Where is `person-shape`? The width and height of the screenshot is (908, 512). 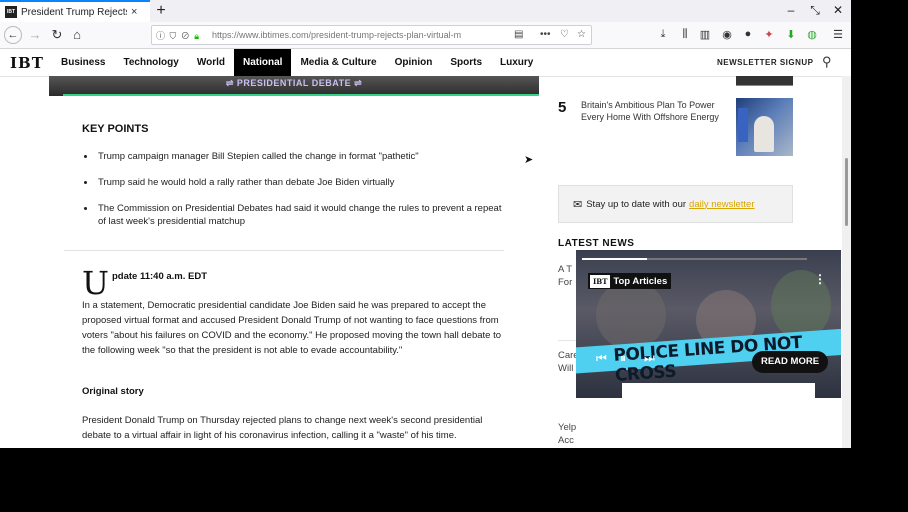
person-shape is located at coordinates (764, 134).